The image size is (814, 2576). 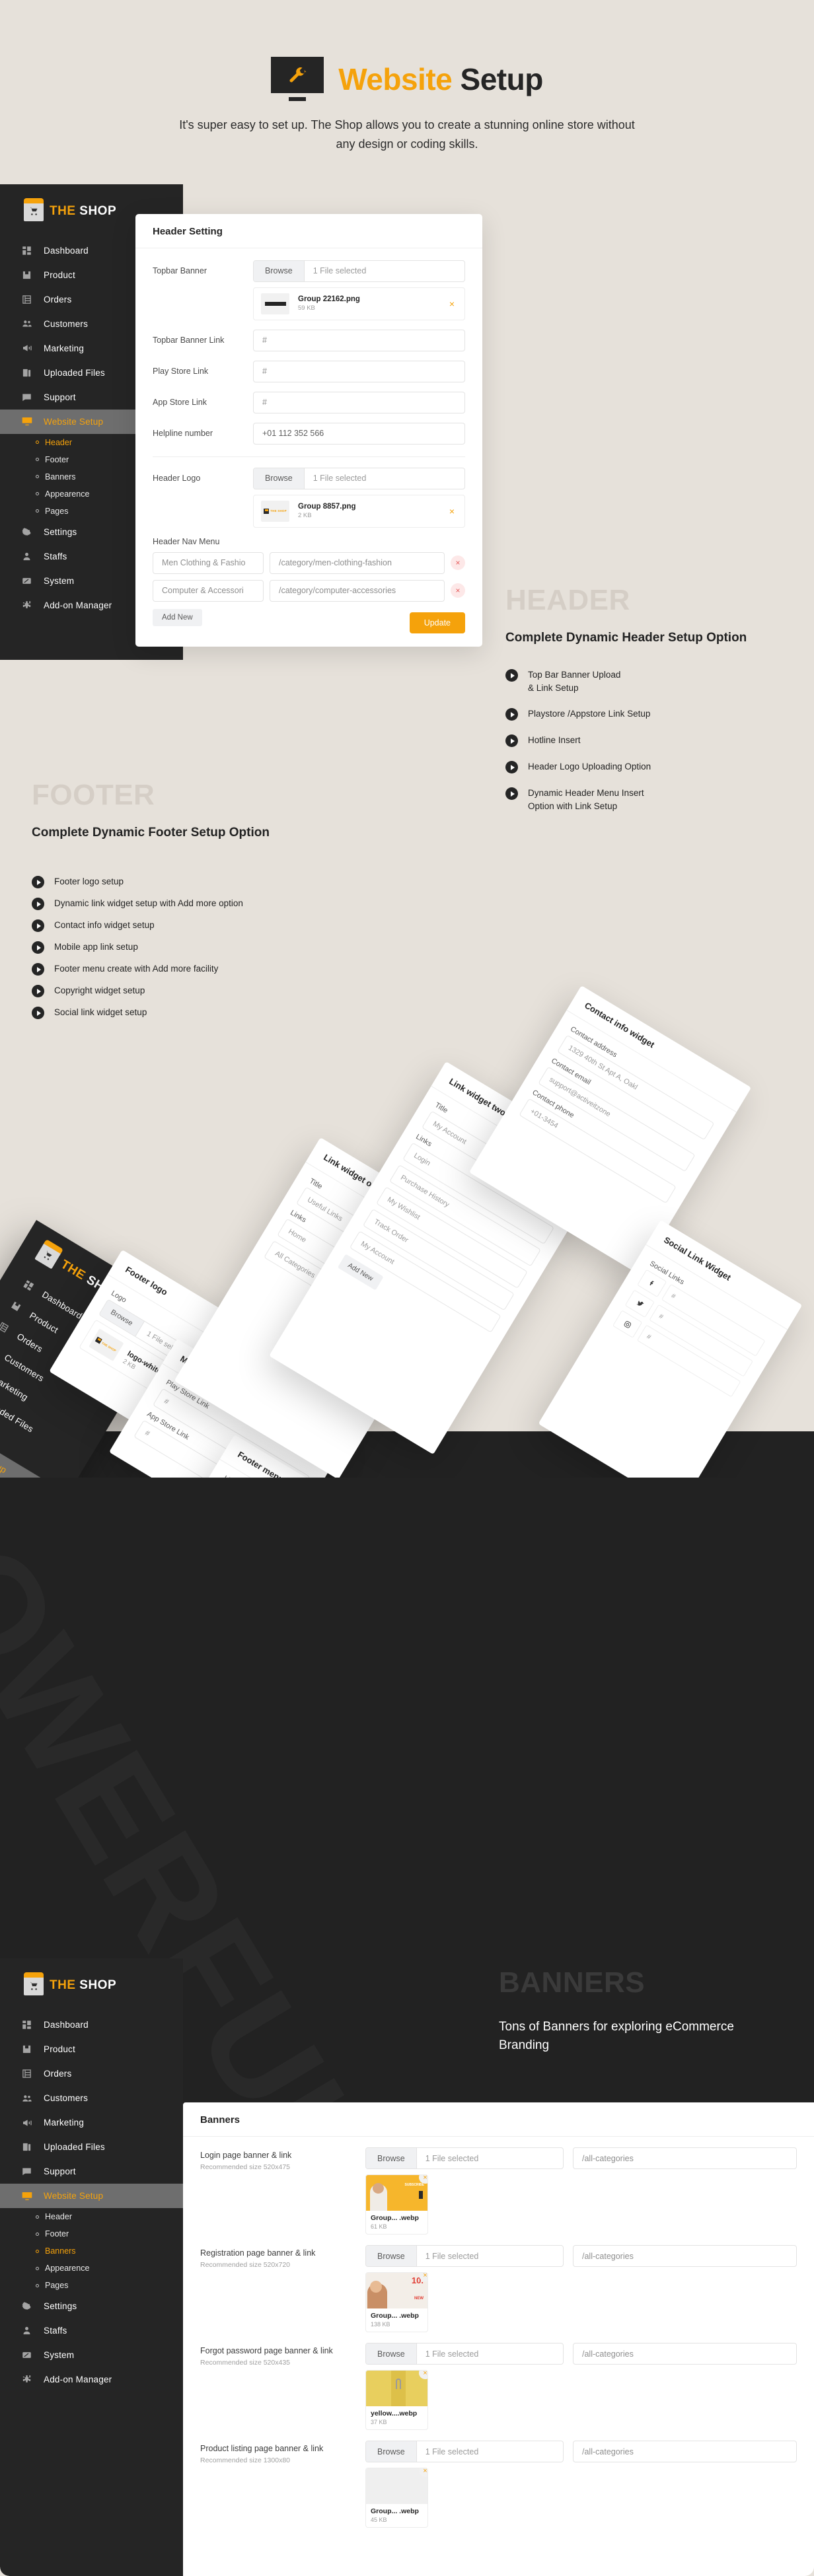 I want to click on sidebar-item-marketing: Marketing, so click(x=91, y=2123).